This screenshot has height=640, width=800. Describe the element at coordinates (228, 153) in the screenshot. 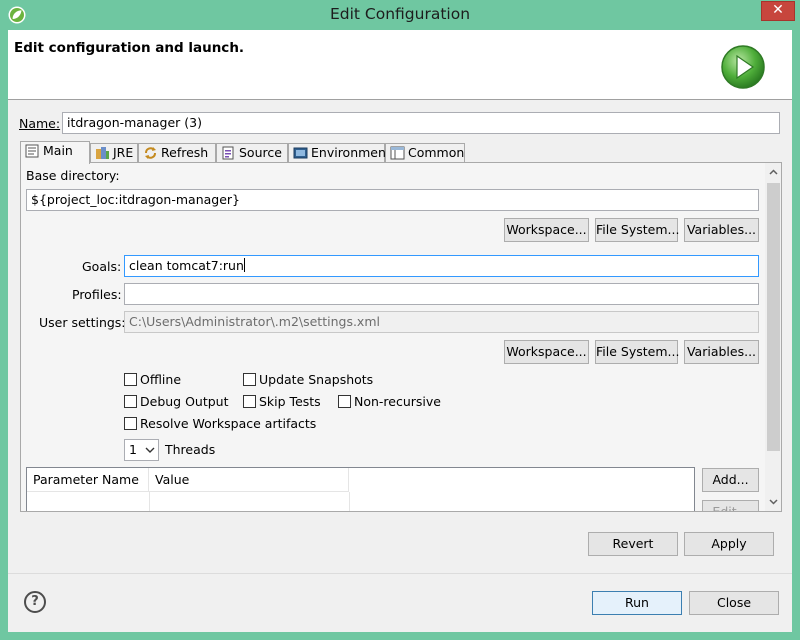

I see `source-icon` at that location.